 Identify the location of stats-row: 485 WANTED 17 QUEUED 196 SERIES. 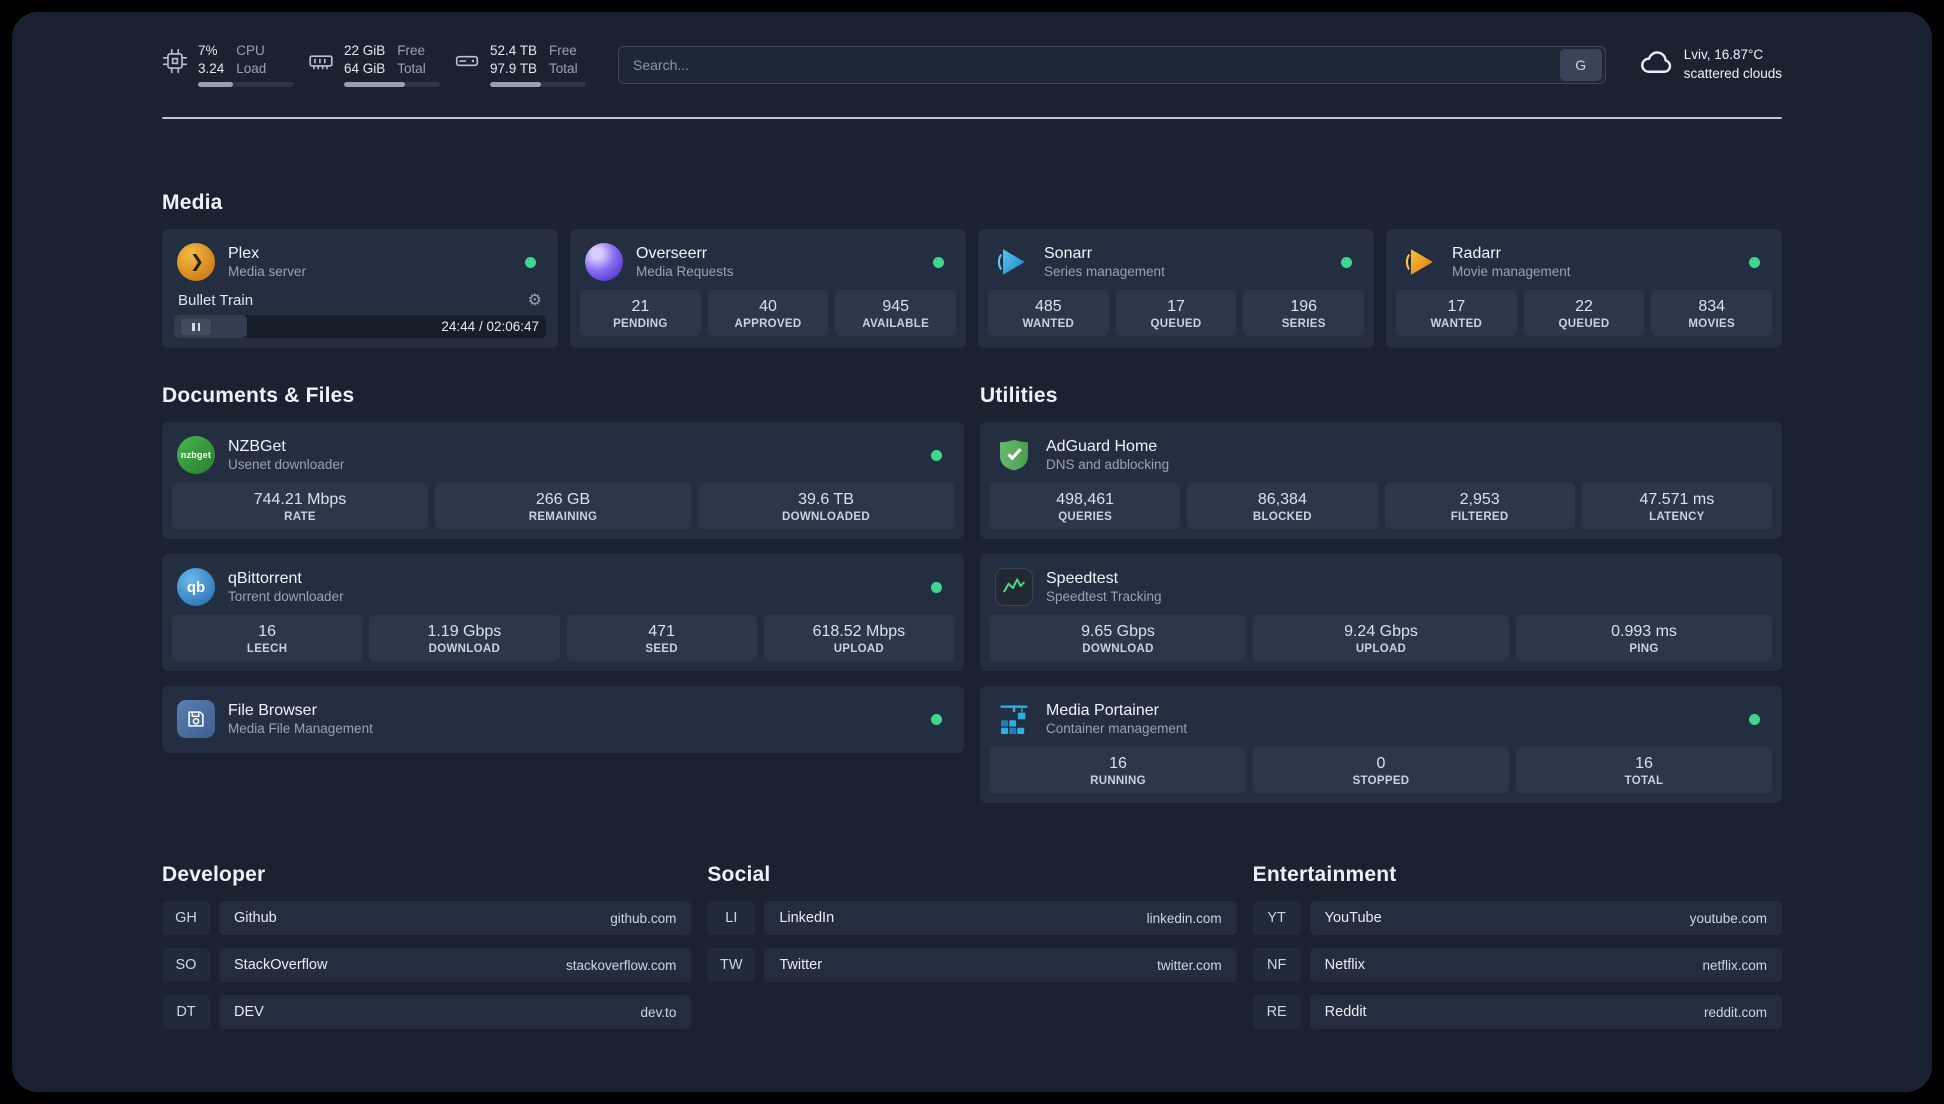
(1176, 313).